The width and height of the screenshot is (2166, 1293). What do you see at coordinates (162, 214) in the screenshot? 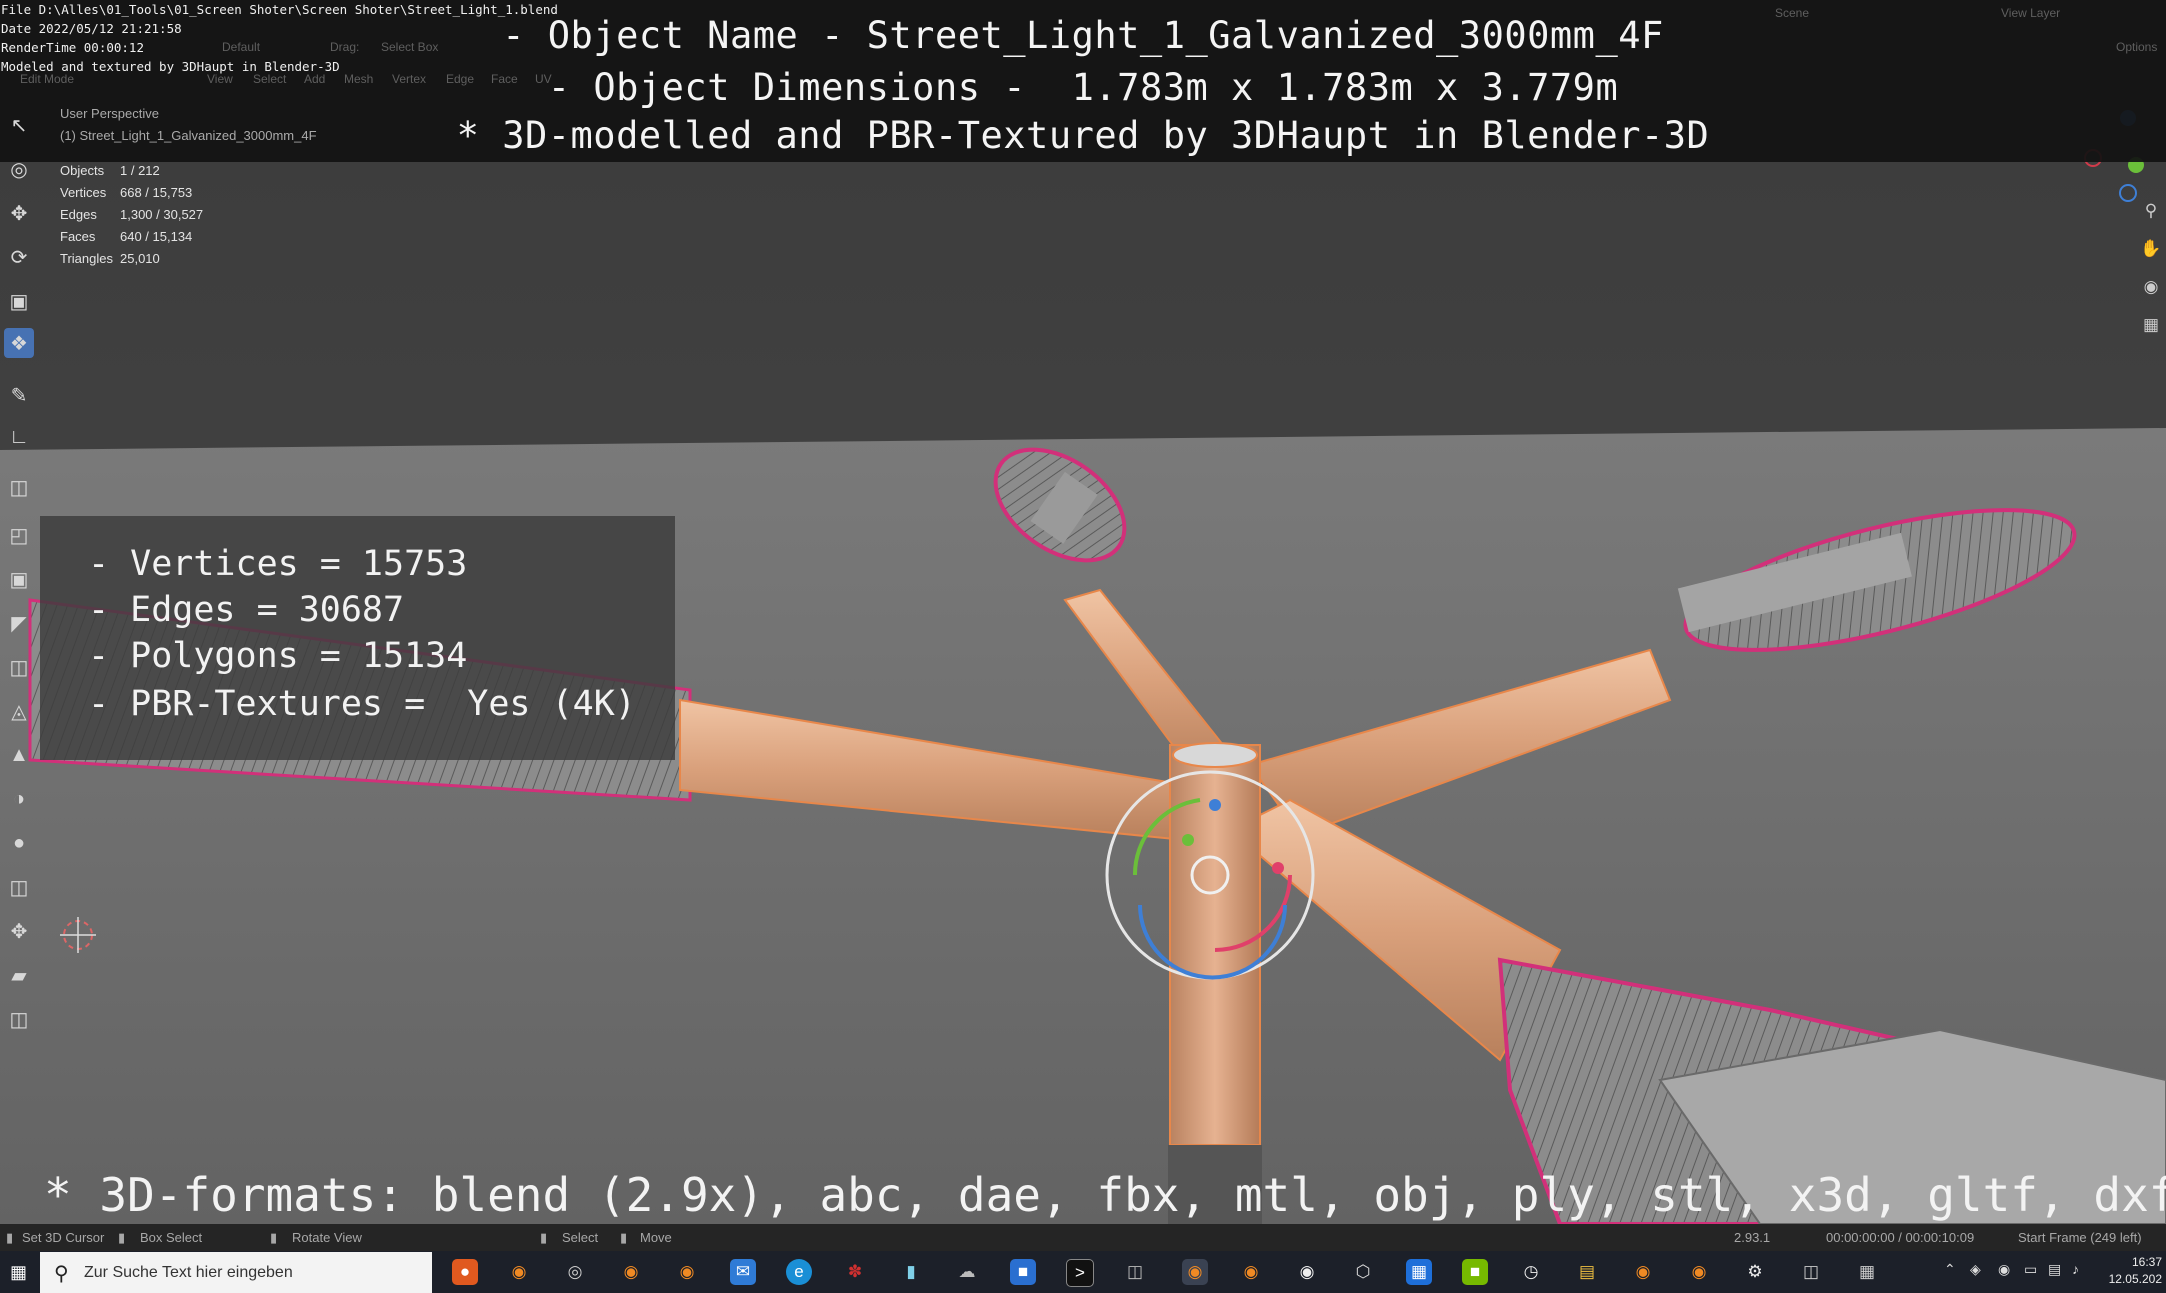
I see `stats-value: 1,300 / 30,527` at bounding box center [162, 214].